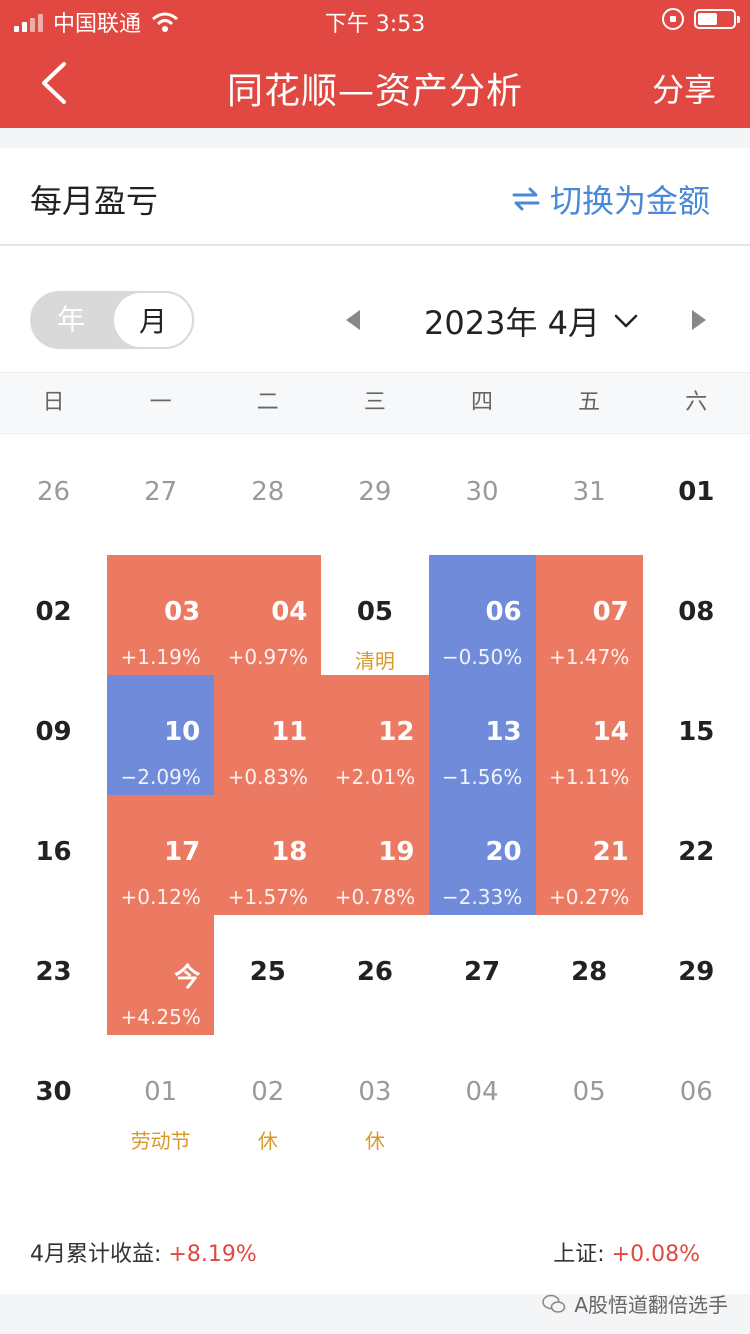 This screenshot has height=1334, width=750. What do you see at coordinates (96, 1254) in the screenshot?
I see `cumulative-label: 4月累计收益:` at bounding box center [96, 1254].